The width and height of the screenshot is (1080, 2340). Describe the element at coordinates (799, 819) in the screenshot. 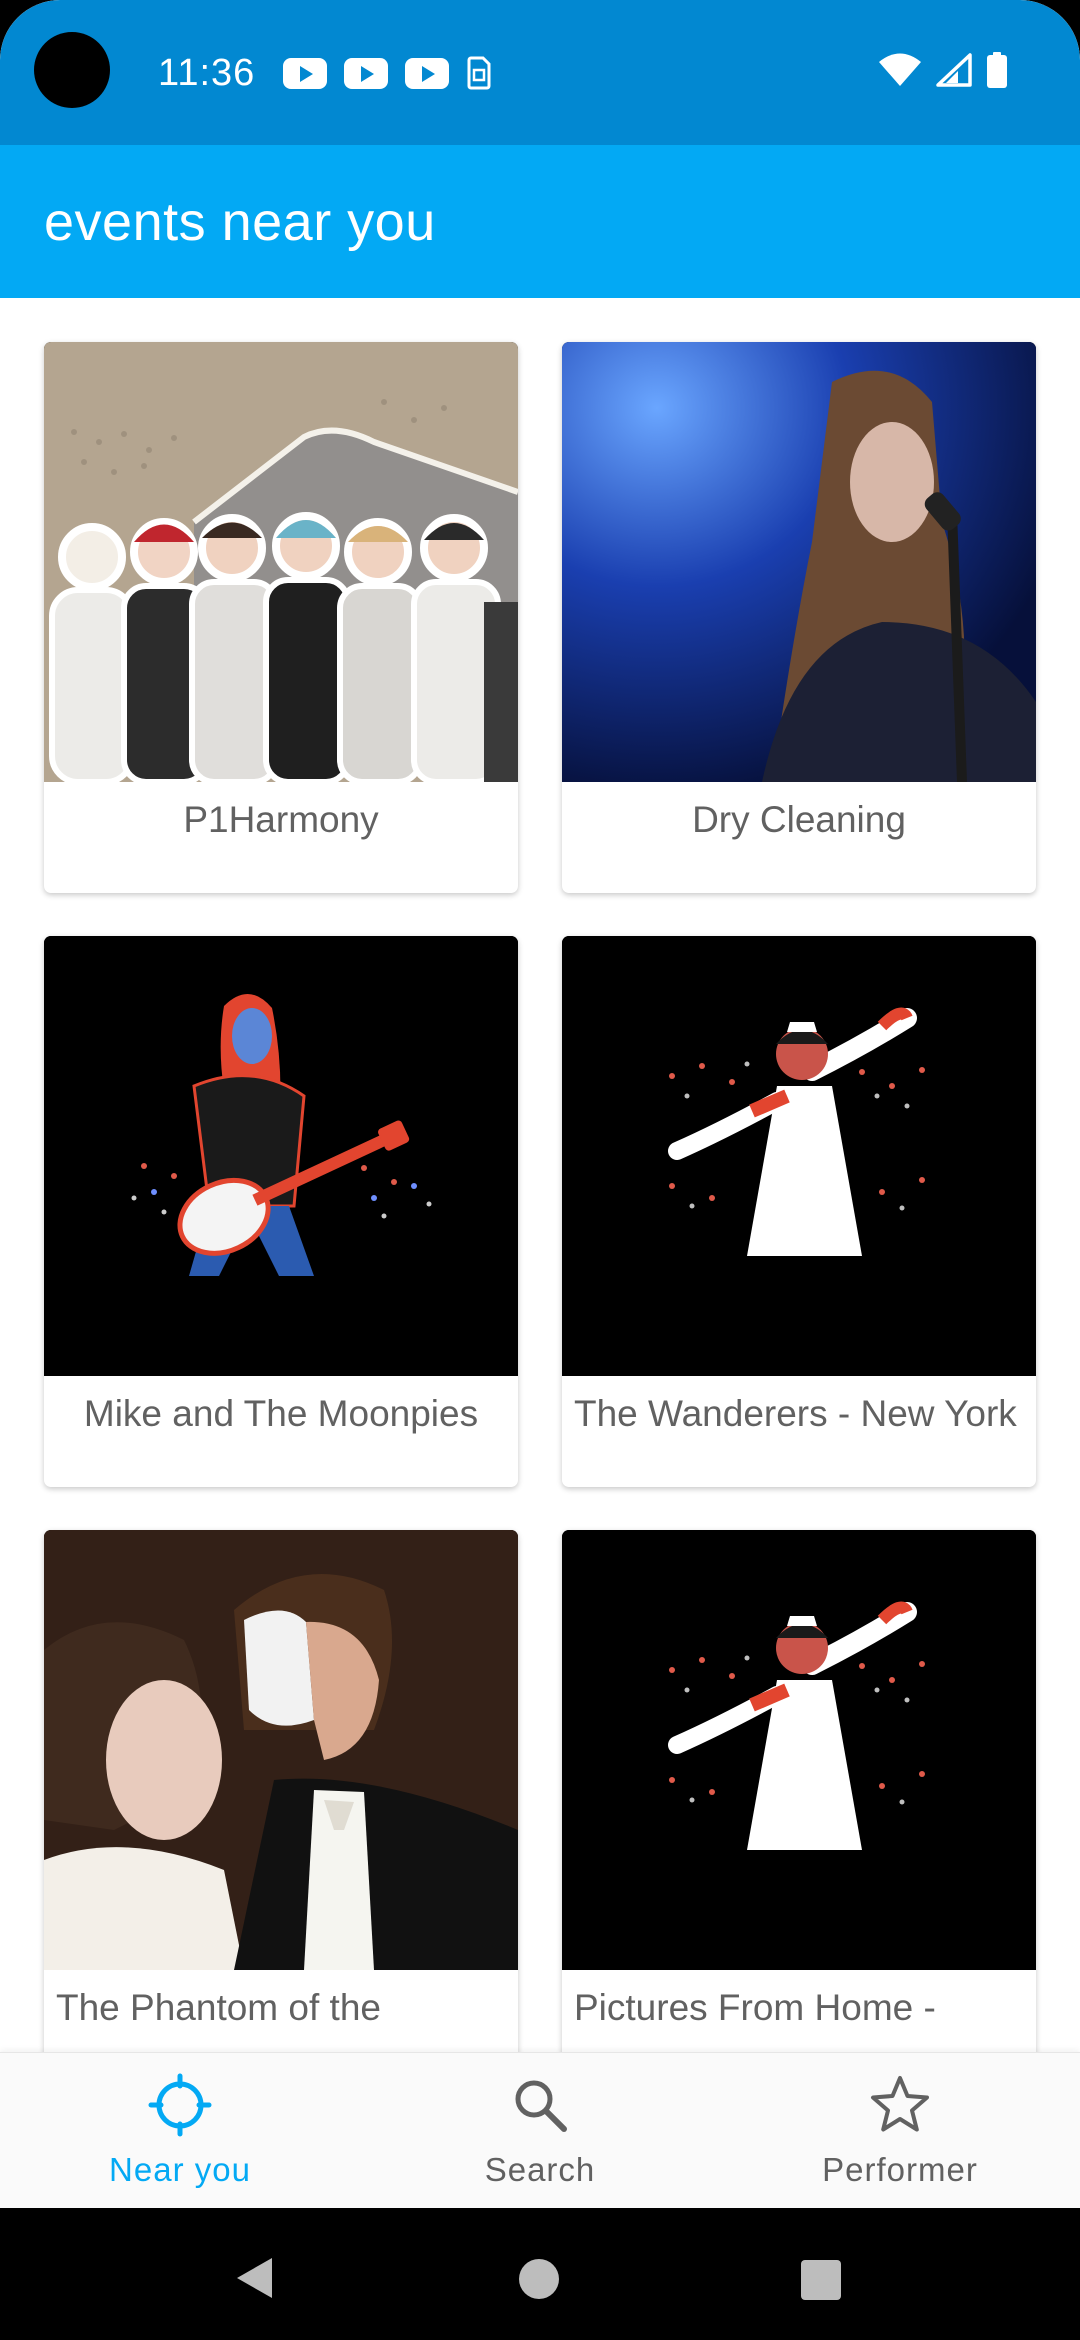

I see `event-title: Dry Cleaning` at that location.